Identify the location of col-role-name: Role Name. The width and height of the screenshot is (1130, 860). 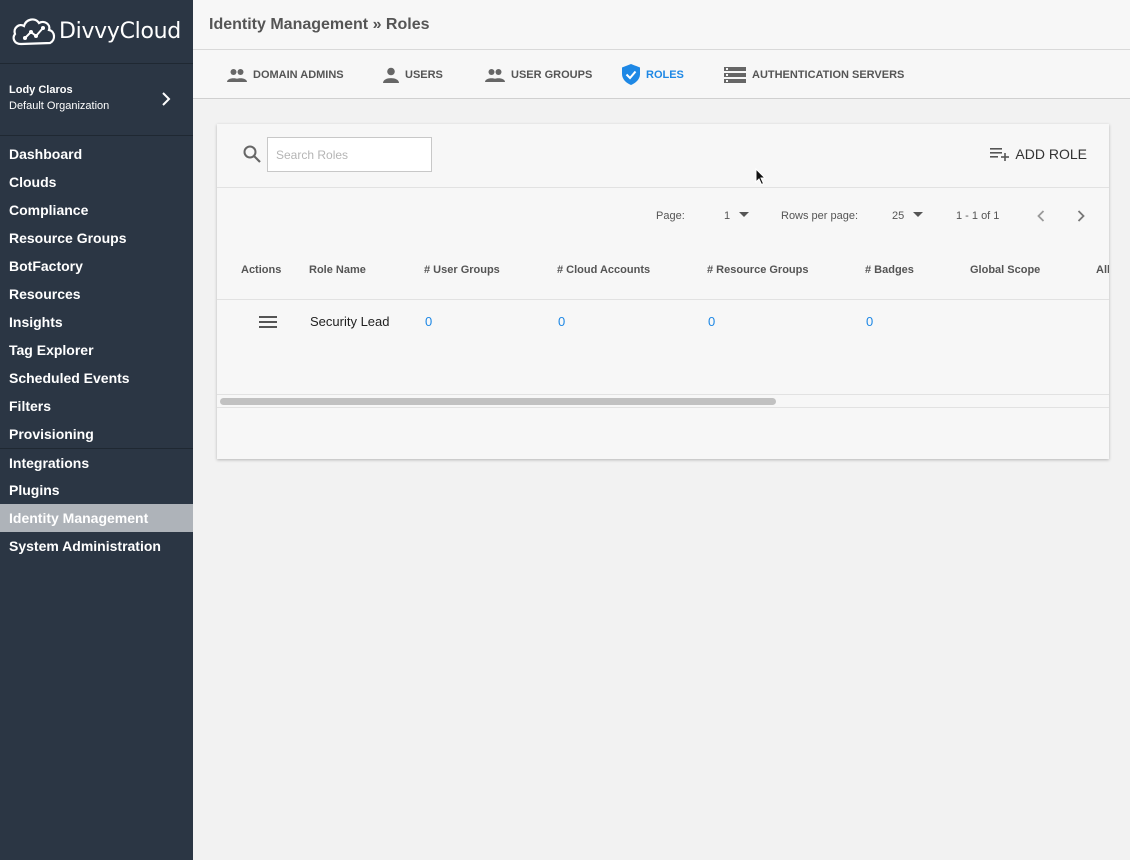
(337, 270).